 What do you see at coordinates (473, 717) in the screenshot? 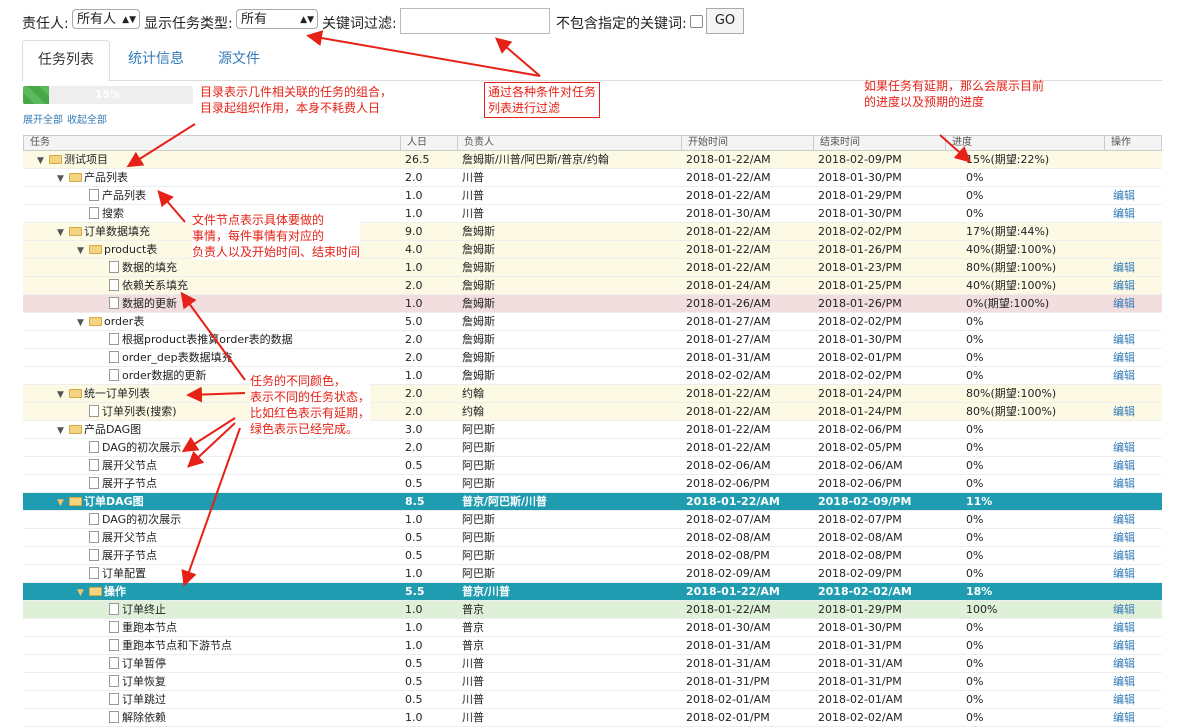
I see `task-owner: 川普` at bounding box center [473, 717].